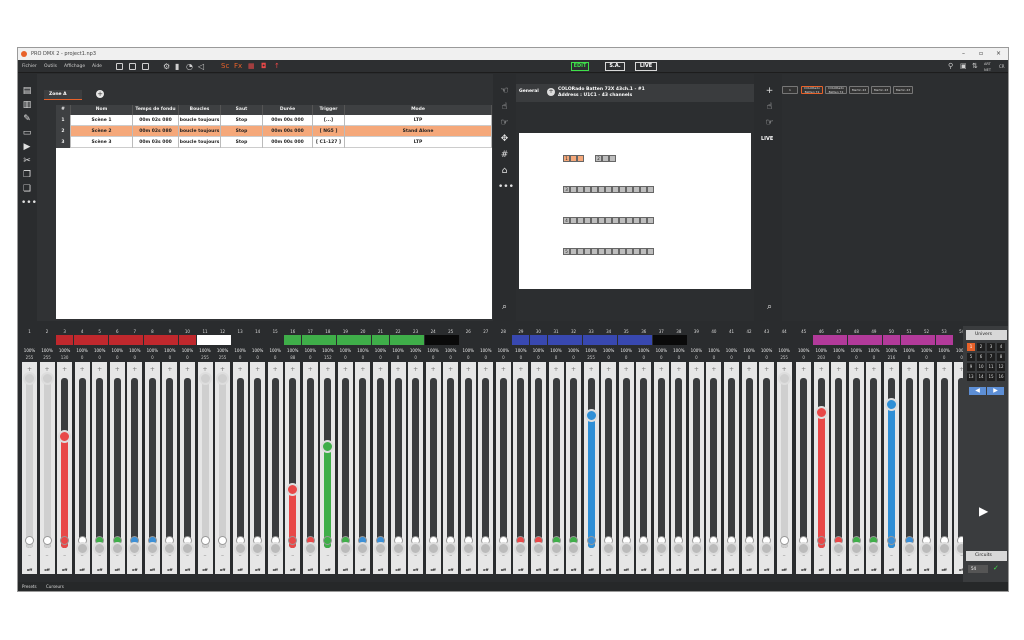 This screenshot has width=1024, height=640. I want to click on tab-curseurs: Curseurs, so click(55, 586).